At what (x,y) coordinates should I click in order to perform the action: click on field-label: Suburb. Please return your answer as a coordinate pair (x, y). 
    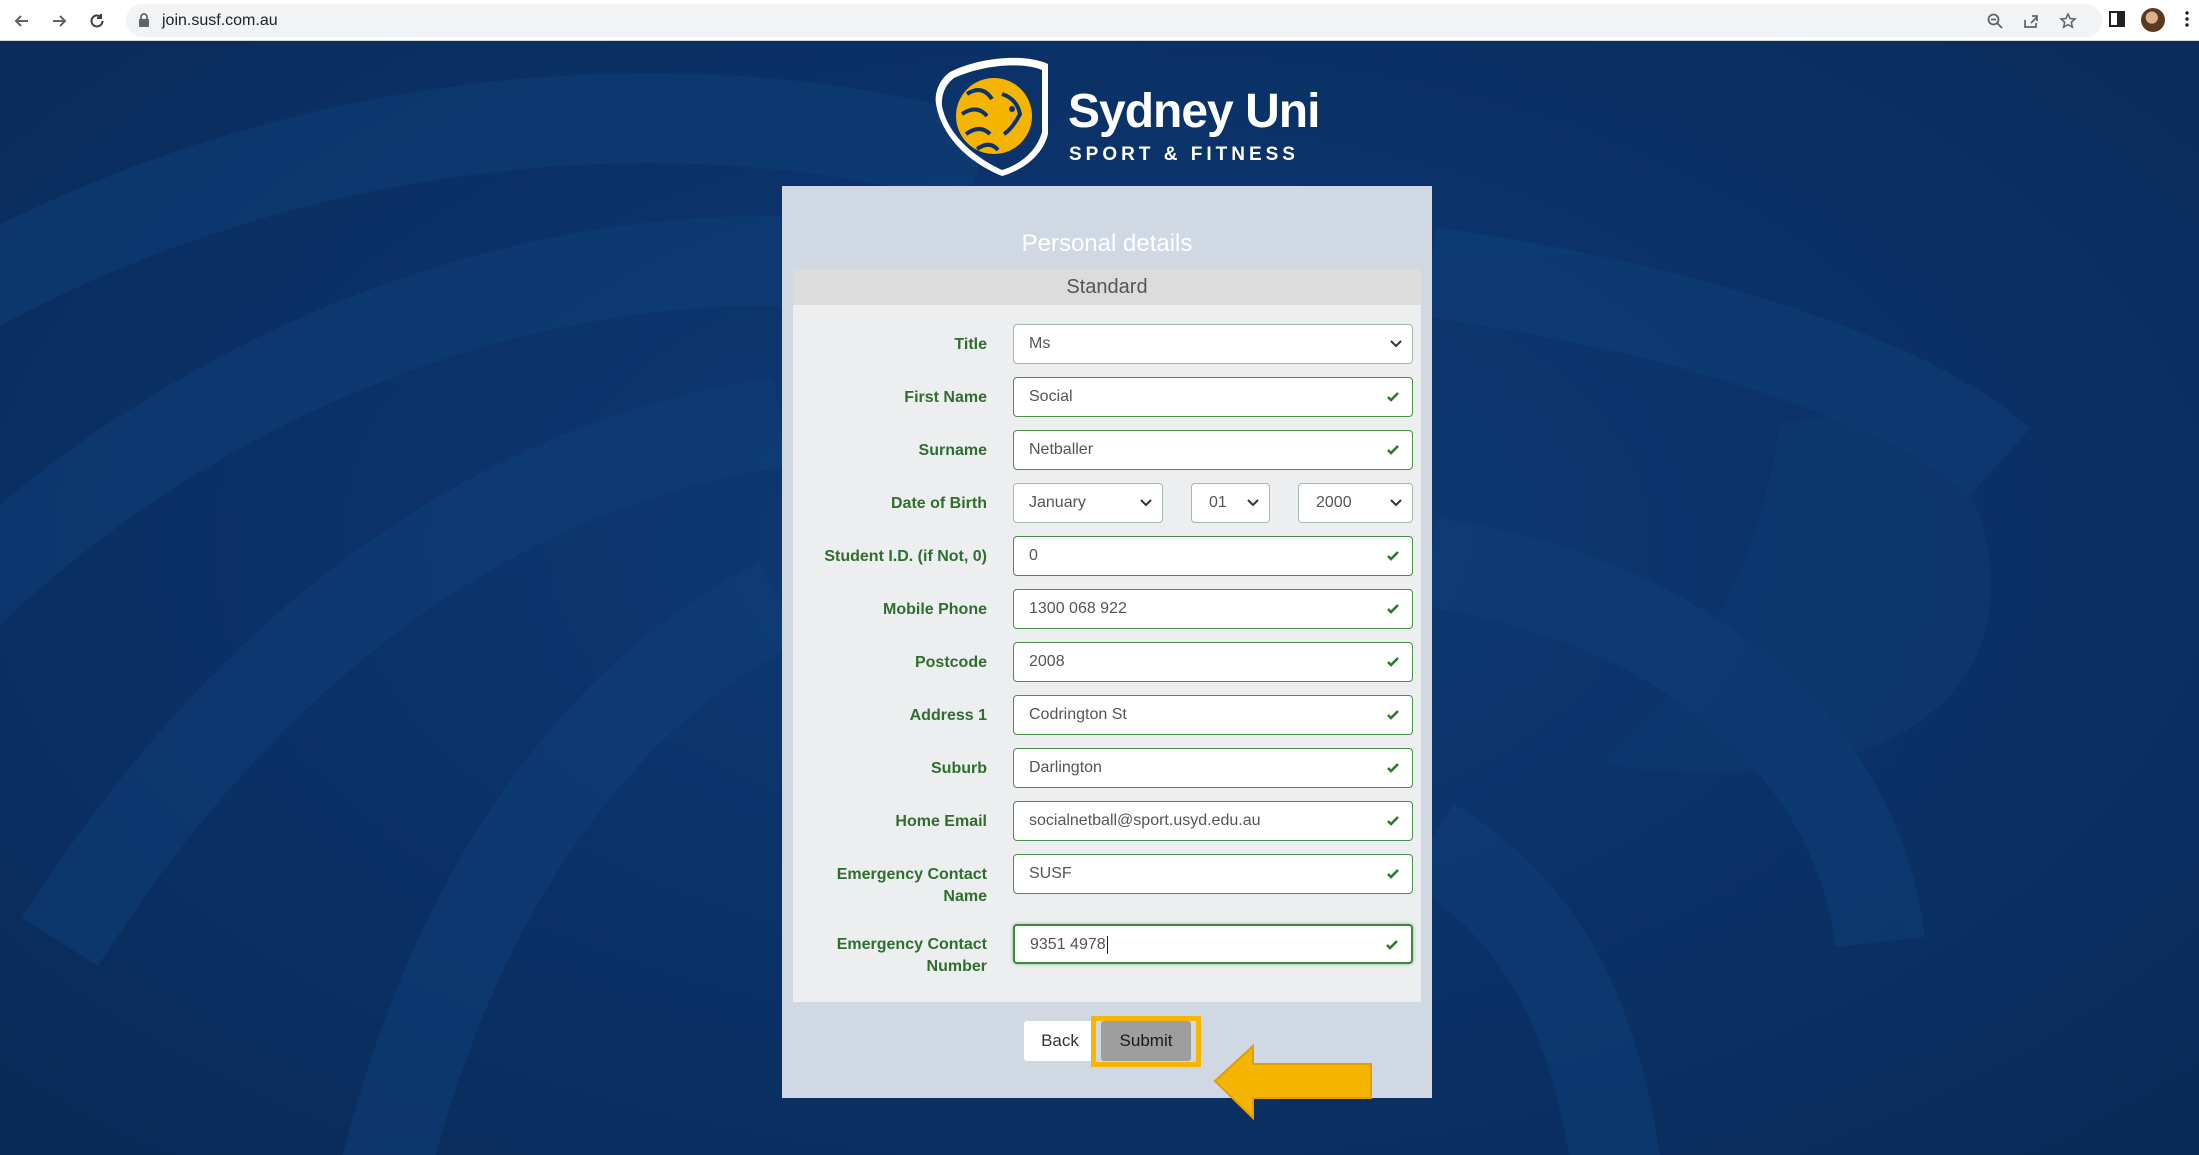
    Looking at the image, I should click on (959, 768).